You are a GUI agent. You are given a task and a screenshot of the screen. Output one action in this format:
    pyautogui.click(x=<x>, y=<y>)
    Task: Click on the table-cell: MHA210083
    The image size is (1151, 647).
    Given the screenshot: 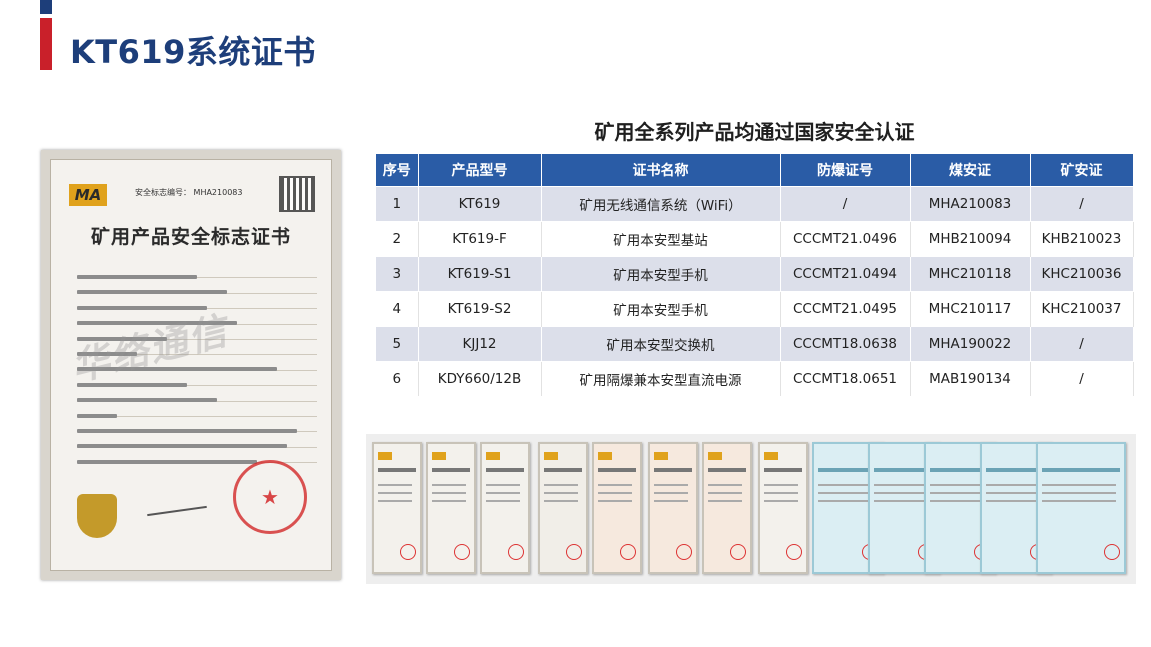 What is the action you would take?
    pyautogui.click(x=970, y=204)
    